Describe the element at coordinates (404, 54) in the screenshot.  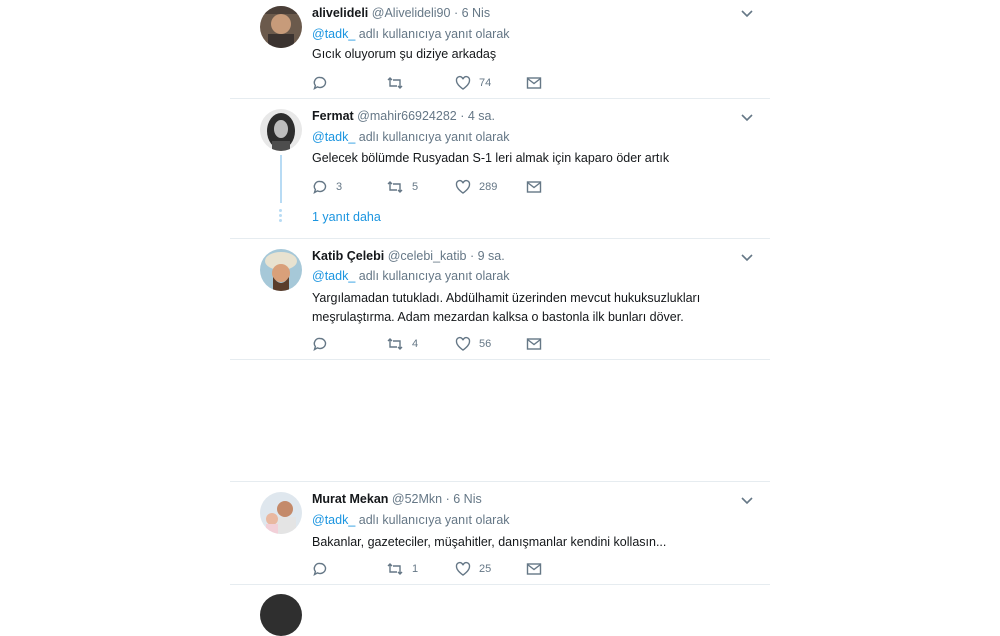
I see `tweet-text: Gıcık oluyorum şu diziye arkadaş` at that location.